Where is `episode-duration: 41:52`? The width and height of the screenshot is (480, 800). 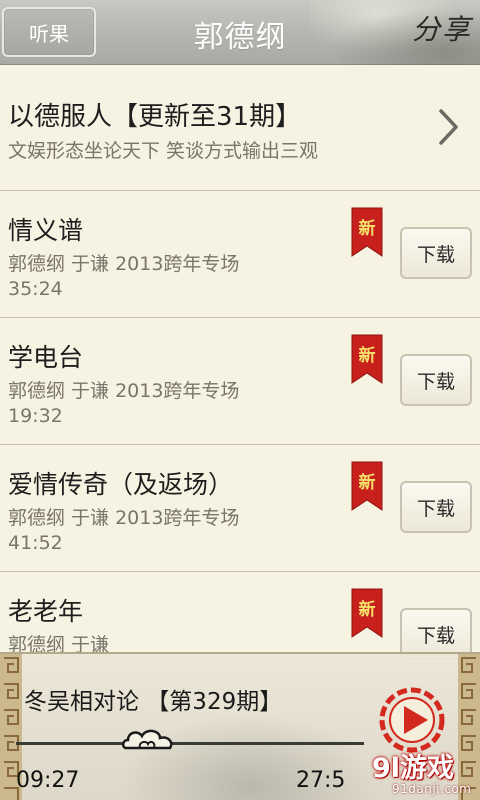
episode-duration: 41:52 is located at coordinates (35, 543).